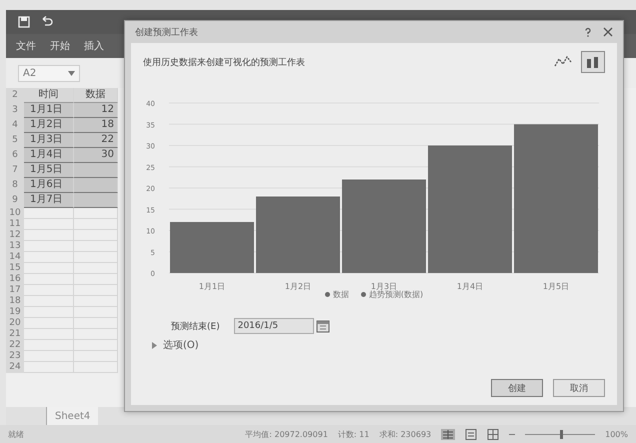 This screenshot has height=443, width=636. What do you see at coordinates (96, 155) in the screenshot?
I see `table-cell: 30` at bounding box center [96, 155].